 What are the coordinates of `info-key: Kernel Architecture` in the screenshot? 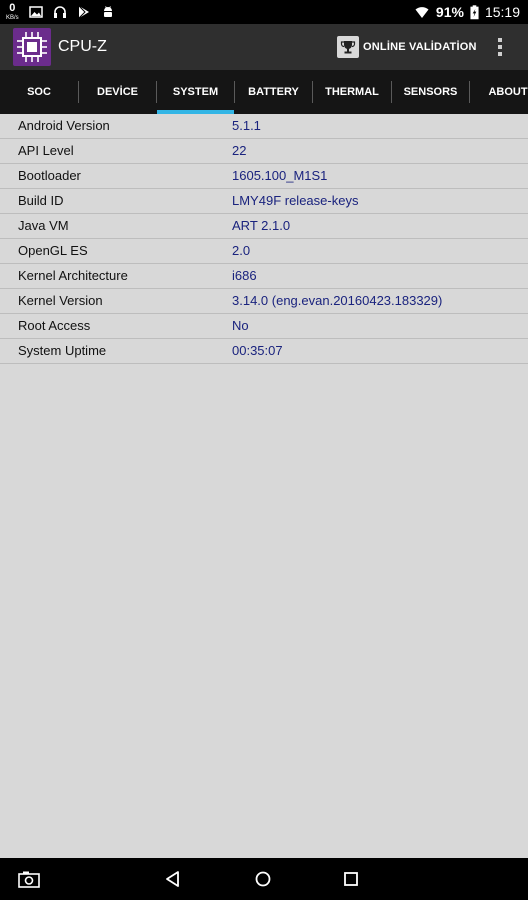 It's located at (73, 275).